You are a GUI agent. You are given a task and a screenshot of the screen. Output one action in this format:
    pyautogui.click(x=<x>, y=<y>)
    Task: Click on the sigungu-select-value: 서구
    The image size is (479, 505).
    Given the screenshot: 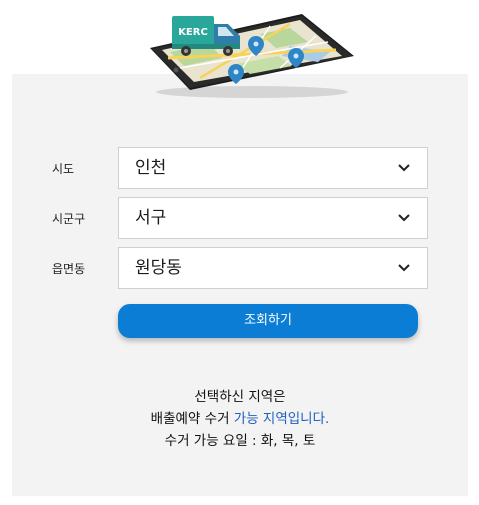 What is the action you would take?
    pyautogui.click(x=151, y=218)
    